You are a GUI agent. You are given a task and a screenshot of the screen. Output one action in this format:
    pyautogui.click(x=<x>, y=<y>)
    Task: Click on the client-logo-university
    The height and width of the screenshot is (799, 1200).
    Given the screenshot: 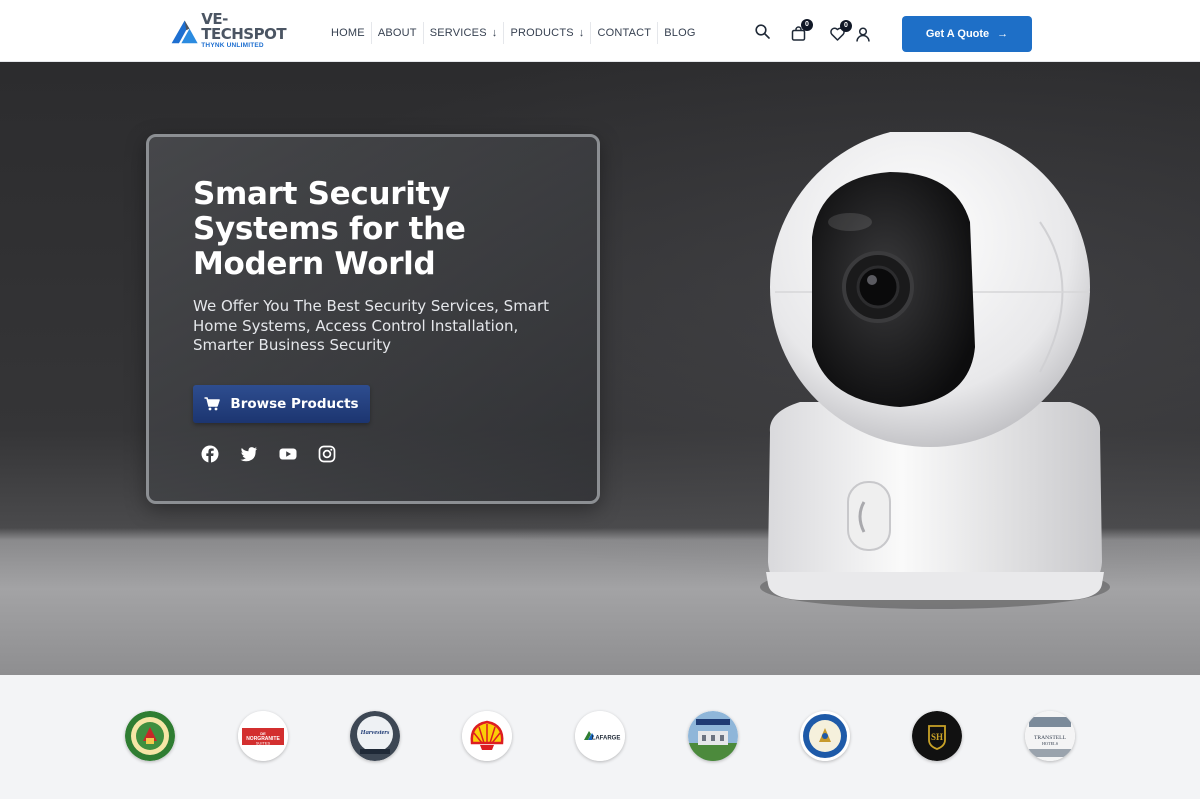 What is the action you would take?
    pyautogui.click(x=713, y=736)
    